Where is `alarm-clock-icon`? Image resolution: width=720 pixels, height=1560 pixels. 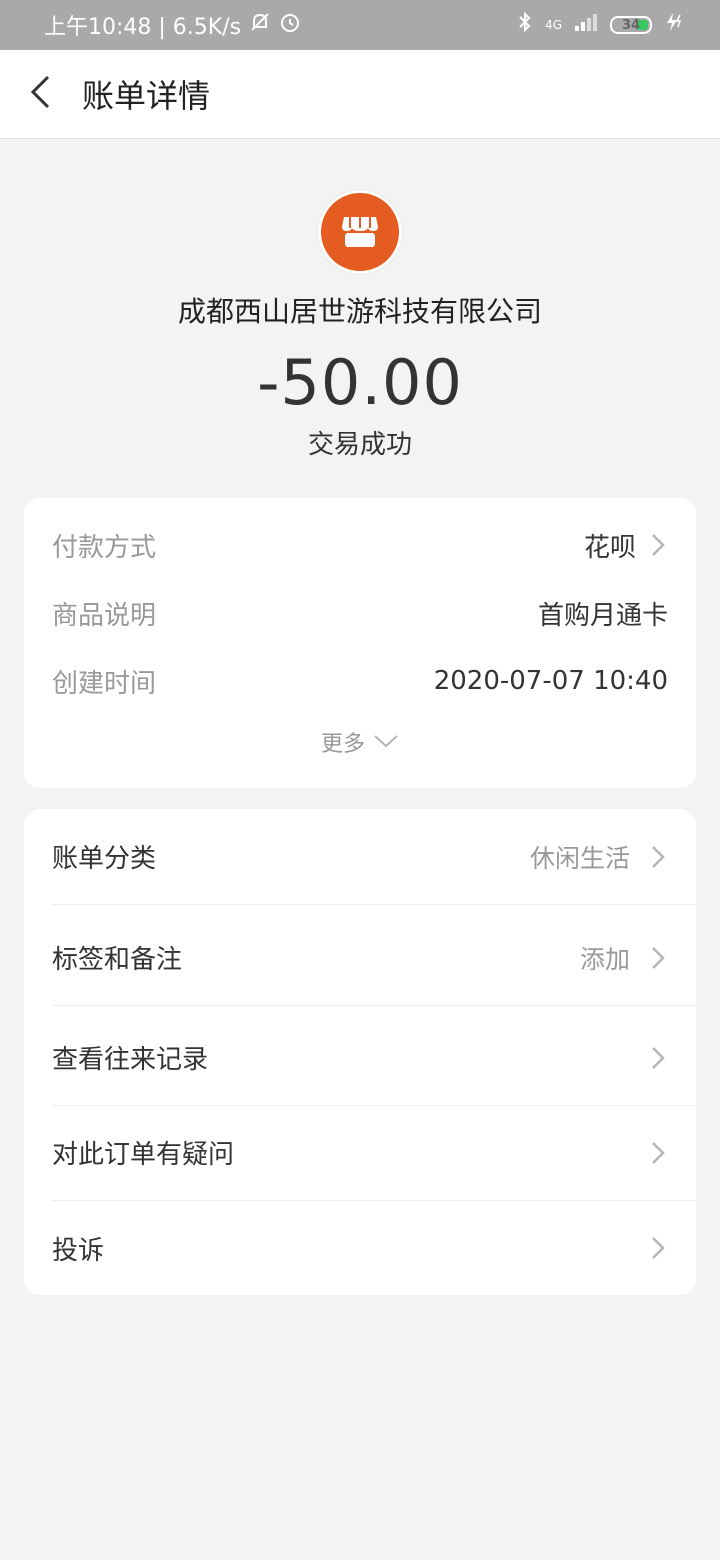 alarm-clock-icon is located at coordinates (290, 25).